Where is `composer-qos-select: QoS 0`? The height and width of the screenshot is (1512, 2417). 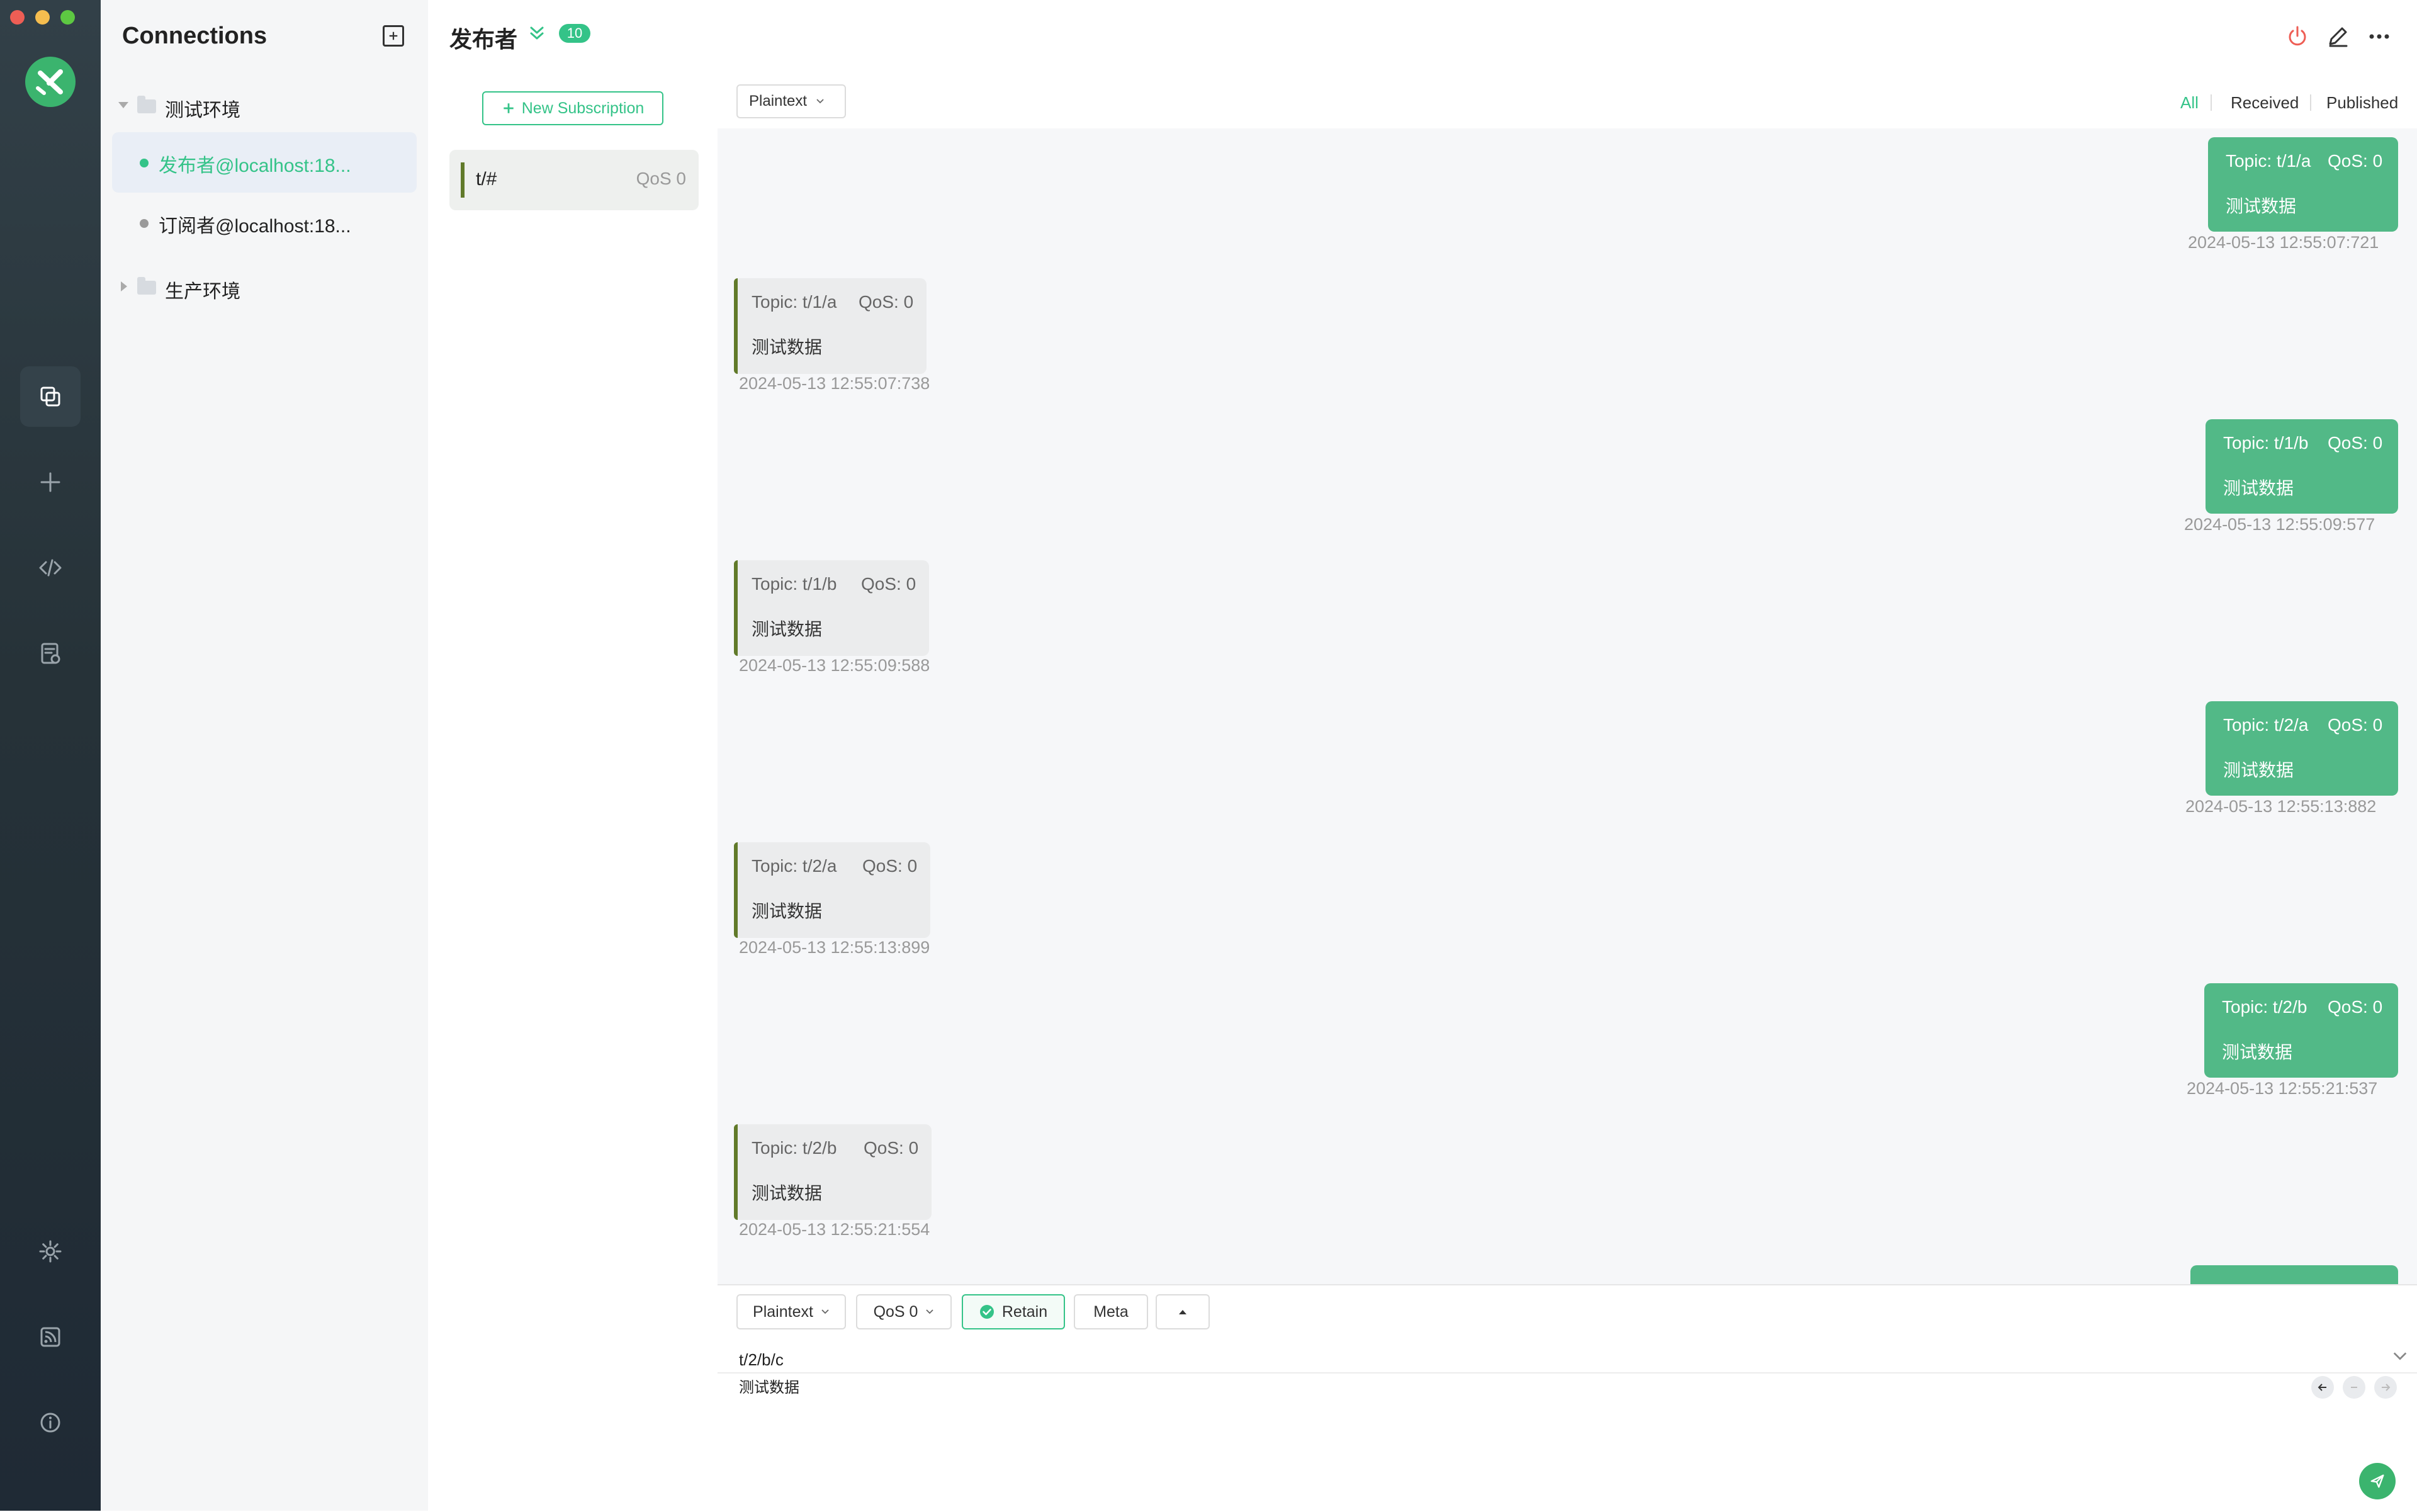 composer-qos-select: QoS 0 is located at coordinates (904, 1311).